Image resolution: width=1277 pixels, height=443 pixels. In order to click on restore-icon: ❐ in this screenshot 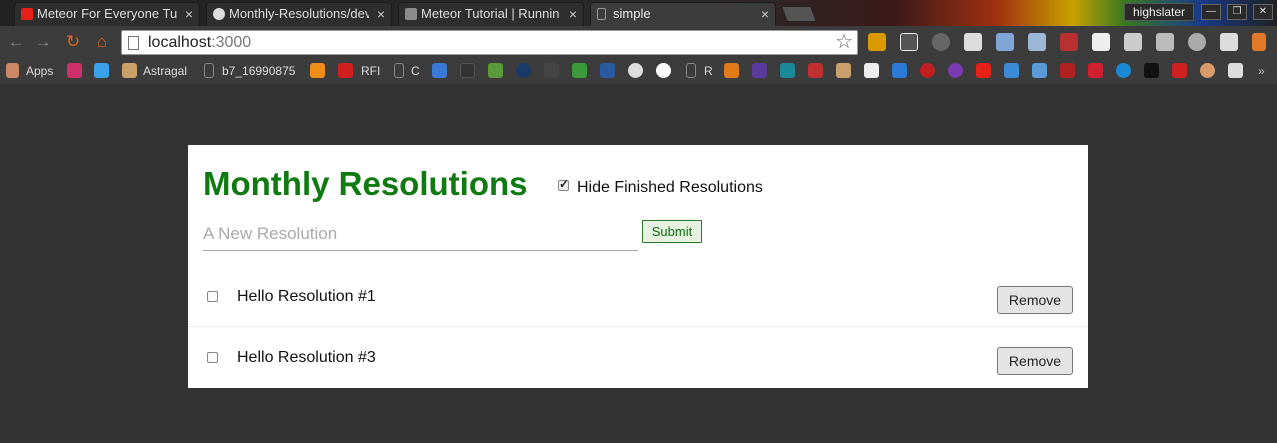, I will do `click(1237, 12)`.